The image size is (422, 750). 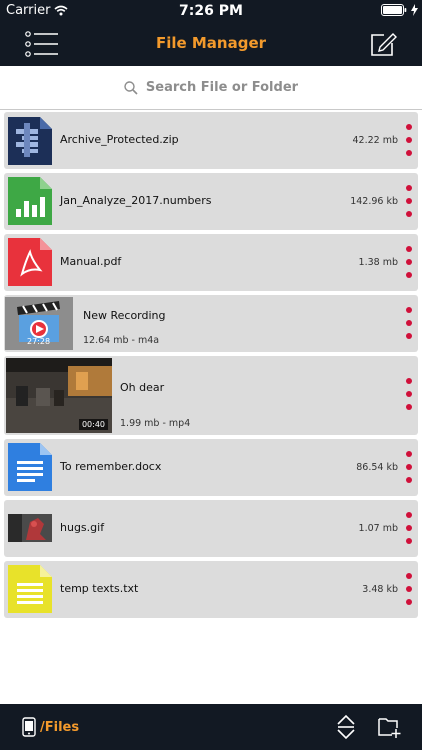 What do you see at coordinates (211, 589) in the screenshot?
I see `file-row-txt: temp texts.txt 3.48 kb` at bounding box center [211, 589].